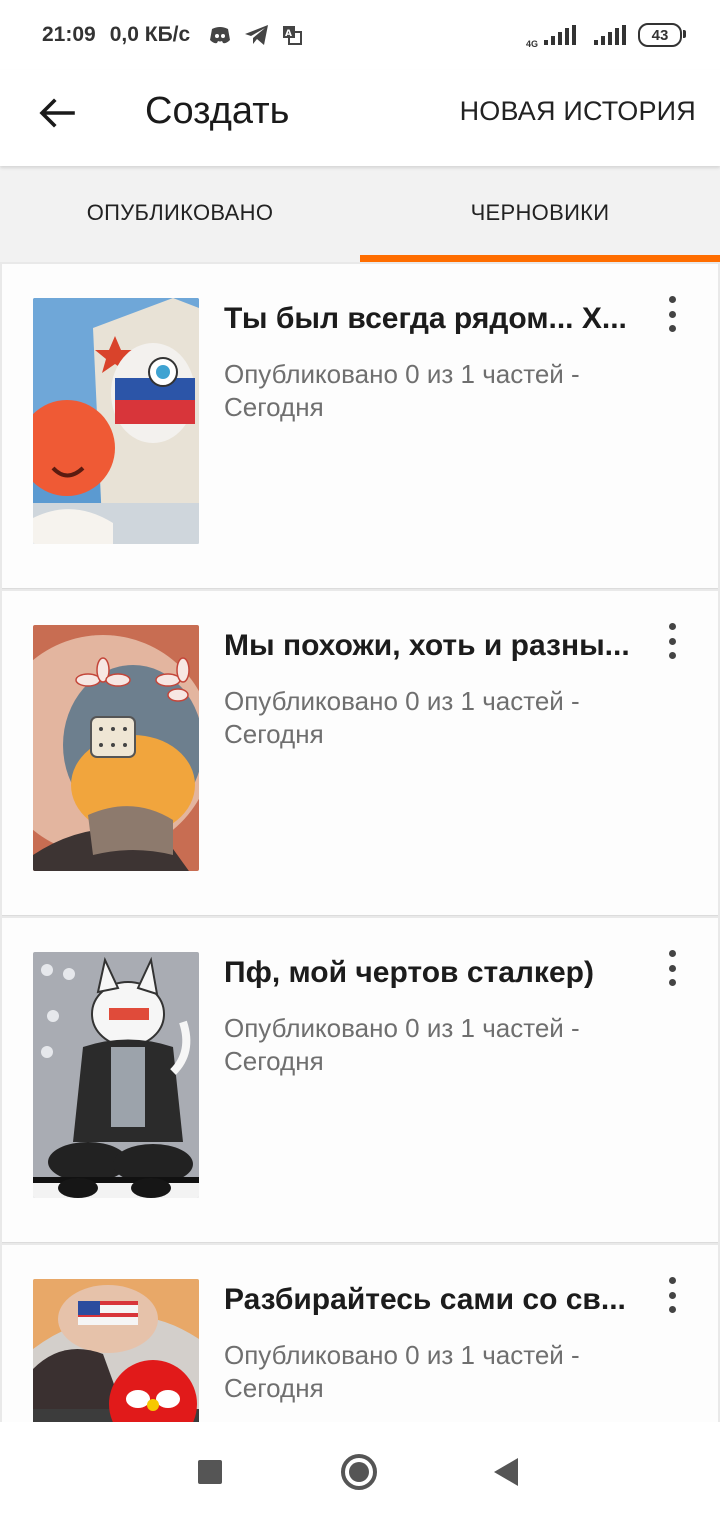 This screenshot has width=720, height=1520. I want to click on translate-icon: A, so click(293, 35).